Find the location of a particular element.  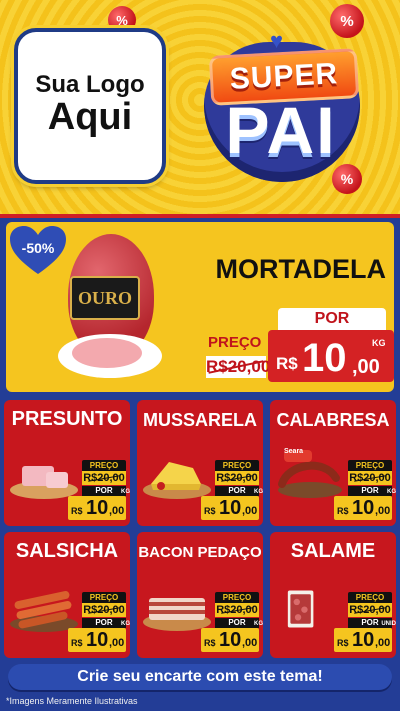

product-name: BACON PEDAÇO is located at coordinates (200, 552).